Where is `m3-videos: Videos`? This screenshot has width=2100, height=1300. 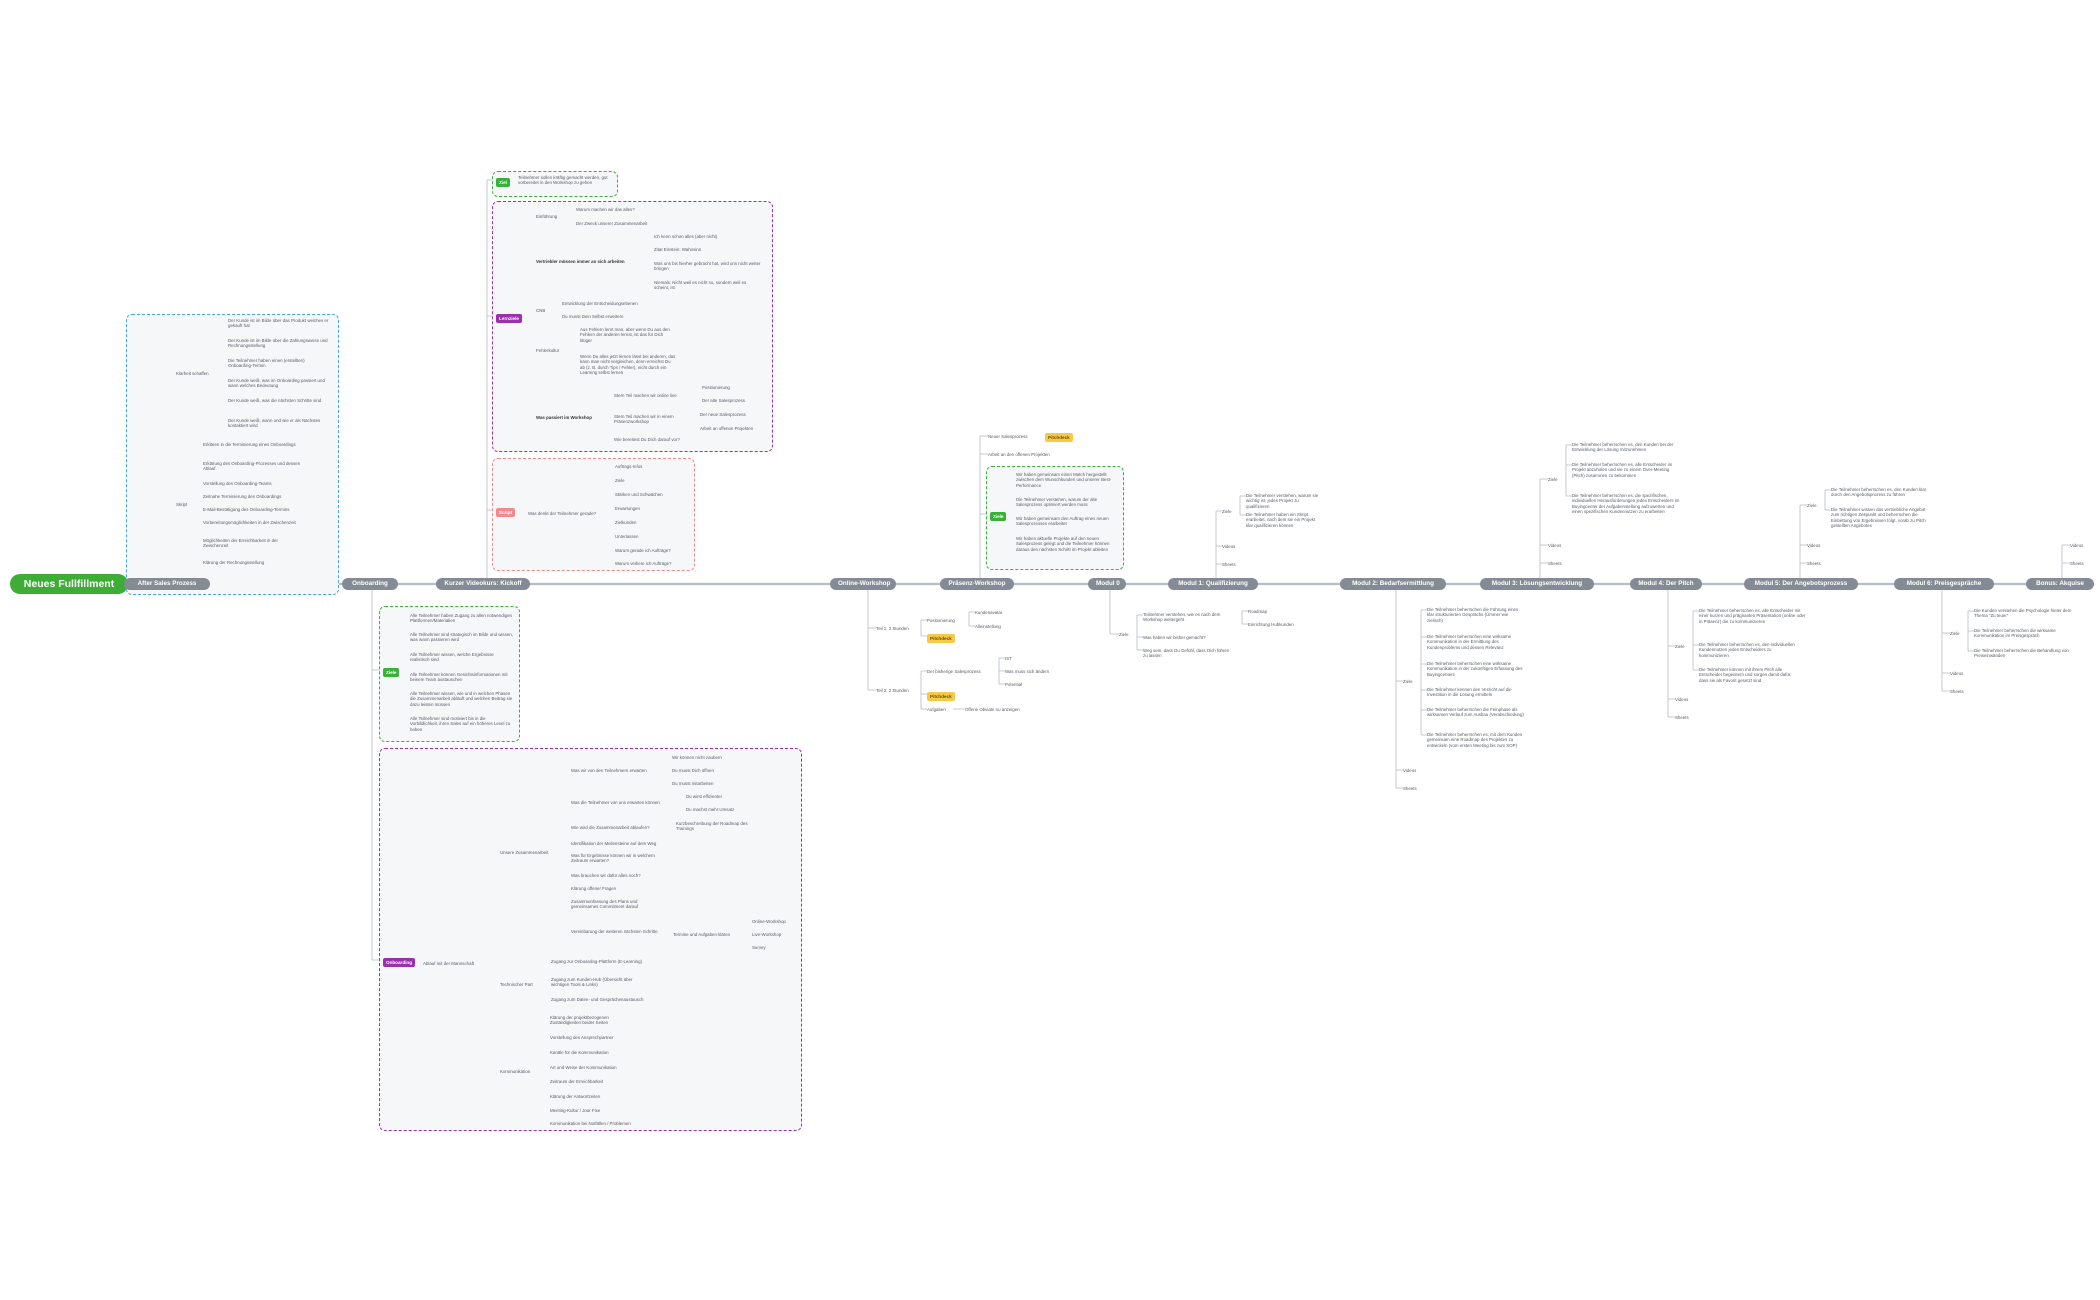 m3-videos: Videos is located at coordinates (1558, 545).